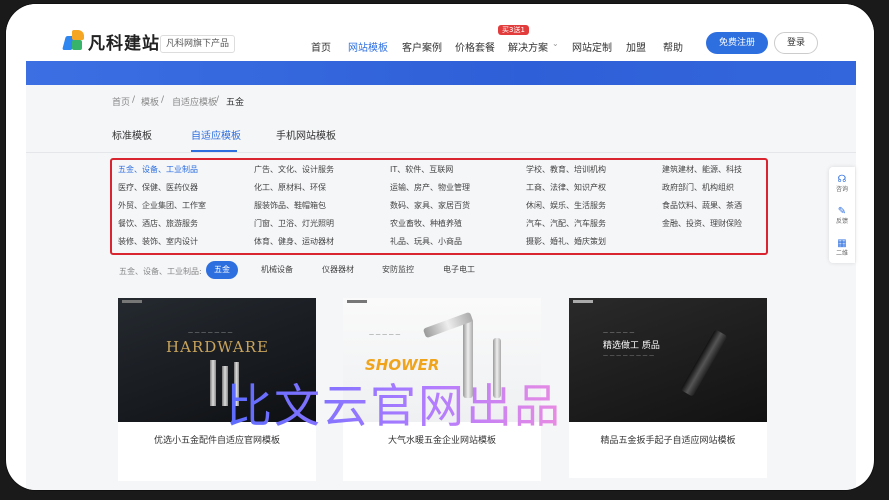 Image resolution: width=889 pixels, height=500 pixels. What do you see at coordinates (841, 189) in the screenshot?
I see `consult-label: 咨询` at bounding box center [841, 189].